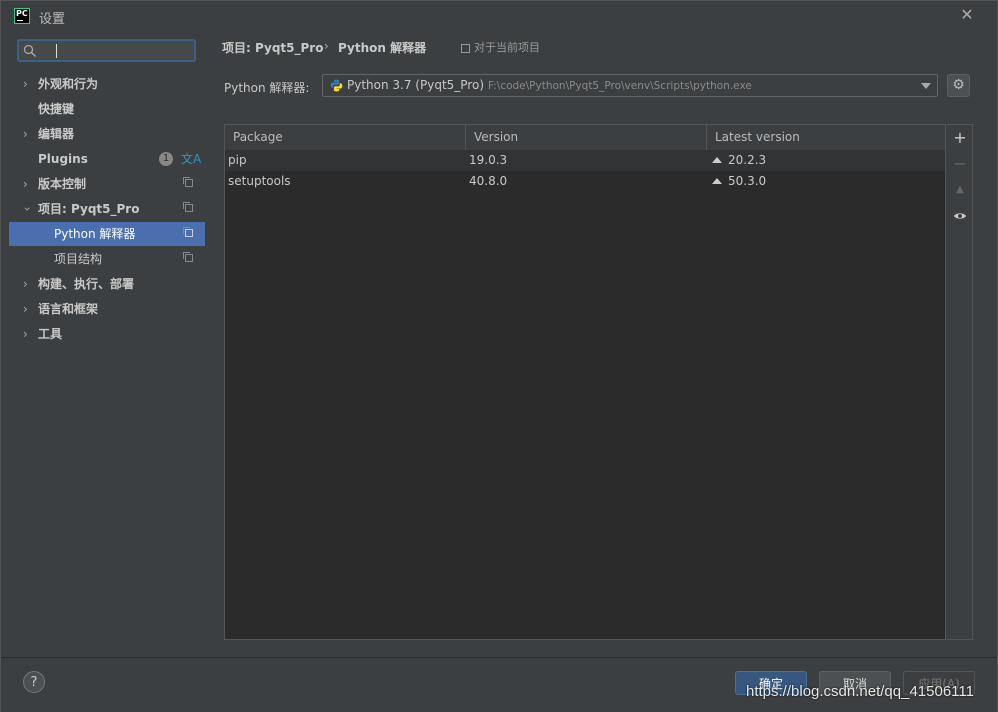 This screenshot has width=998, height=712. I want to click on text-caret, so click(56, 51).